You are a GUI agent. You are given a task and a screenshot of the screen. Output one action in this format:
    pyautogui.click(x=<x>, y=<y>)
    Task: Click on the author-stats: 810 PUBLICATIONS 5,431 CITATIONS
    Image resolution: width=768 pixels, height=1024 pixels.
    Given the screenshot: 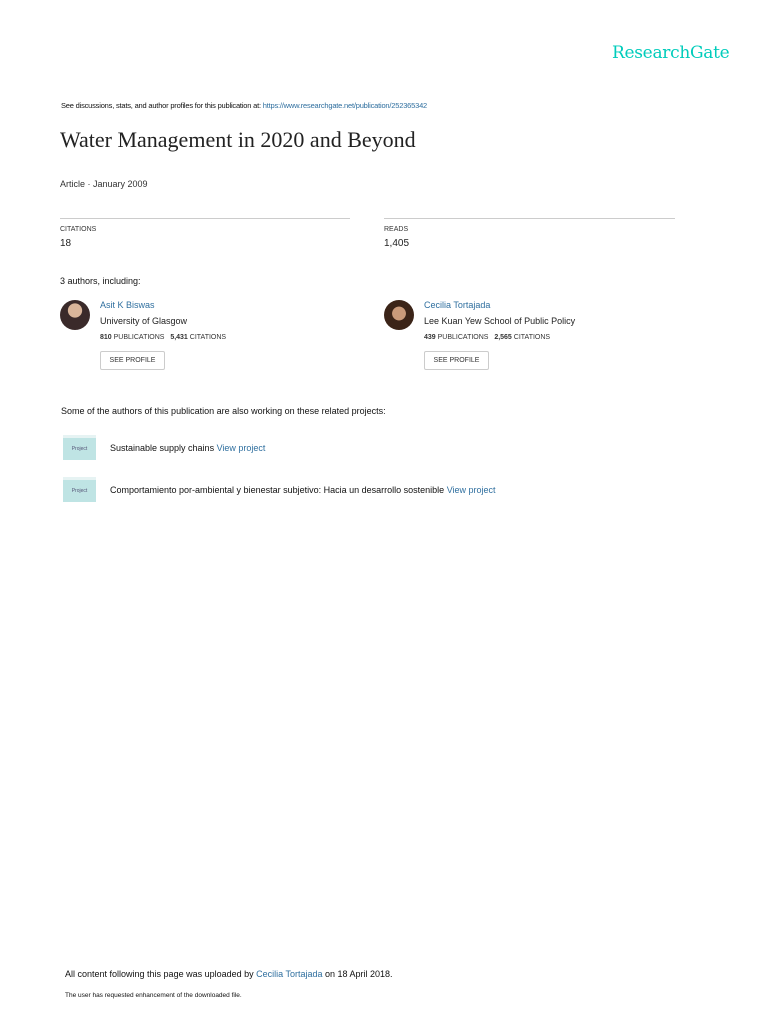 What is the action you would take?
    pyautogui.click(x=163, y=337)
    